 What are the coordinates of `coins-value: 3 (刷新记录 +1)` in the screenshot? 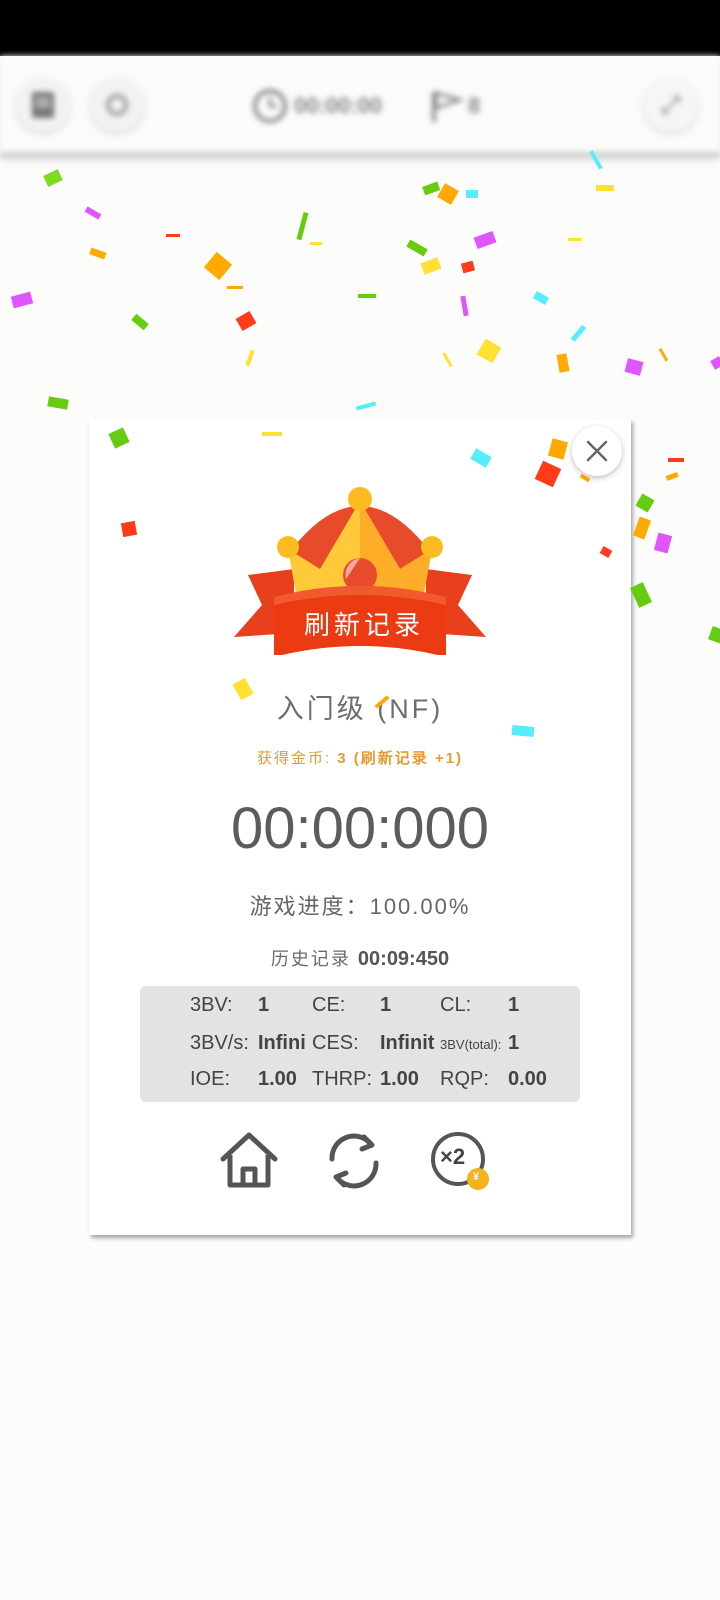 It's located at (400, 758).